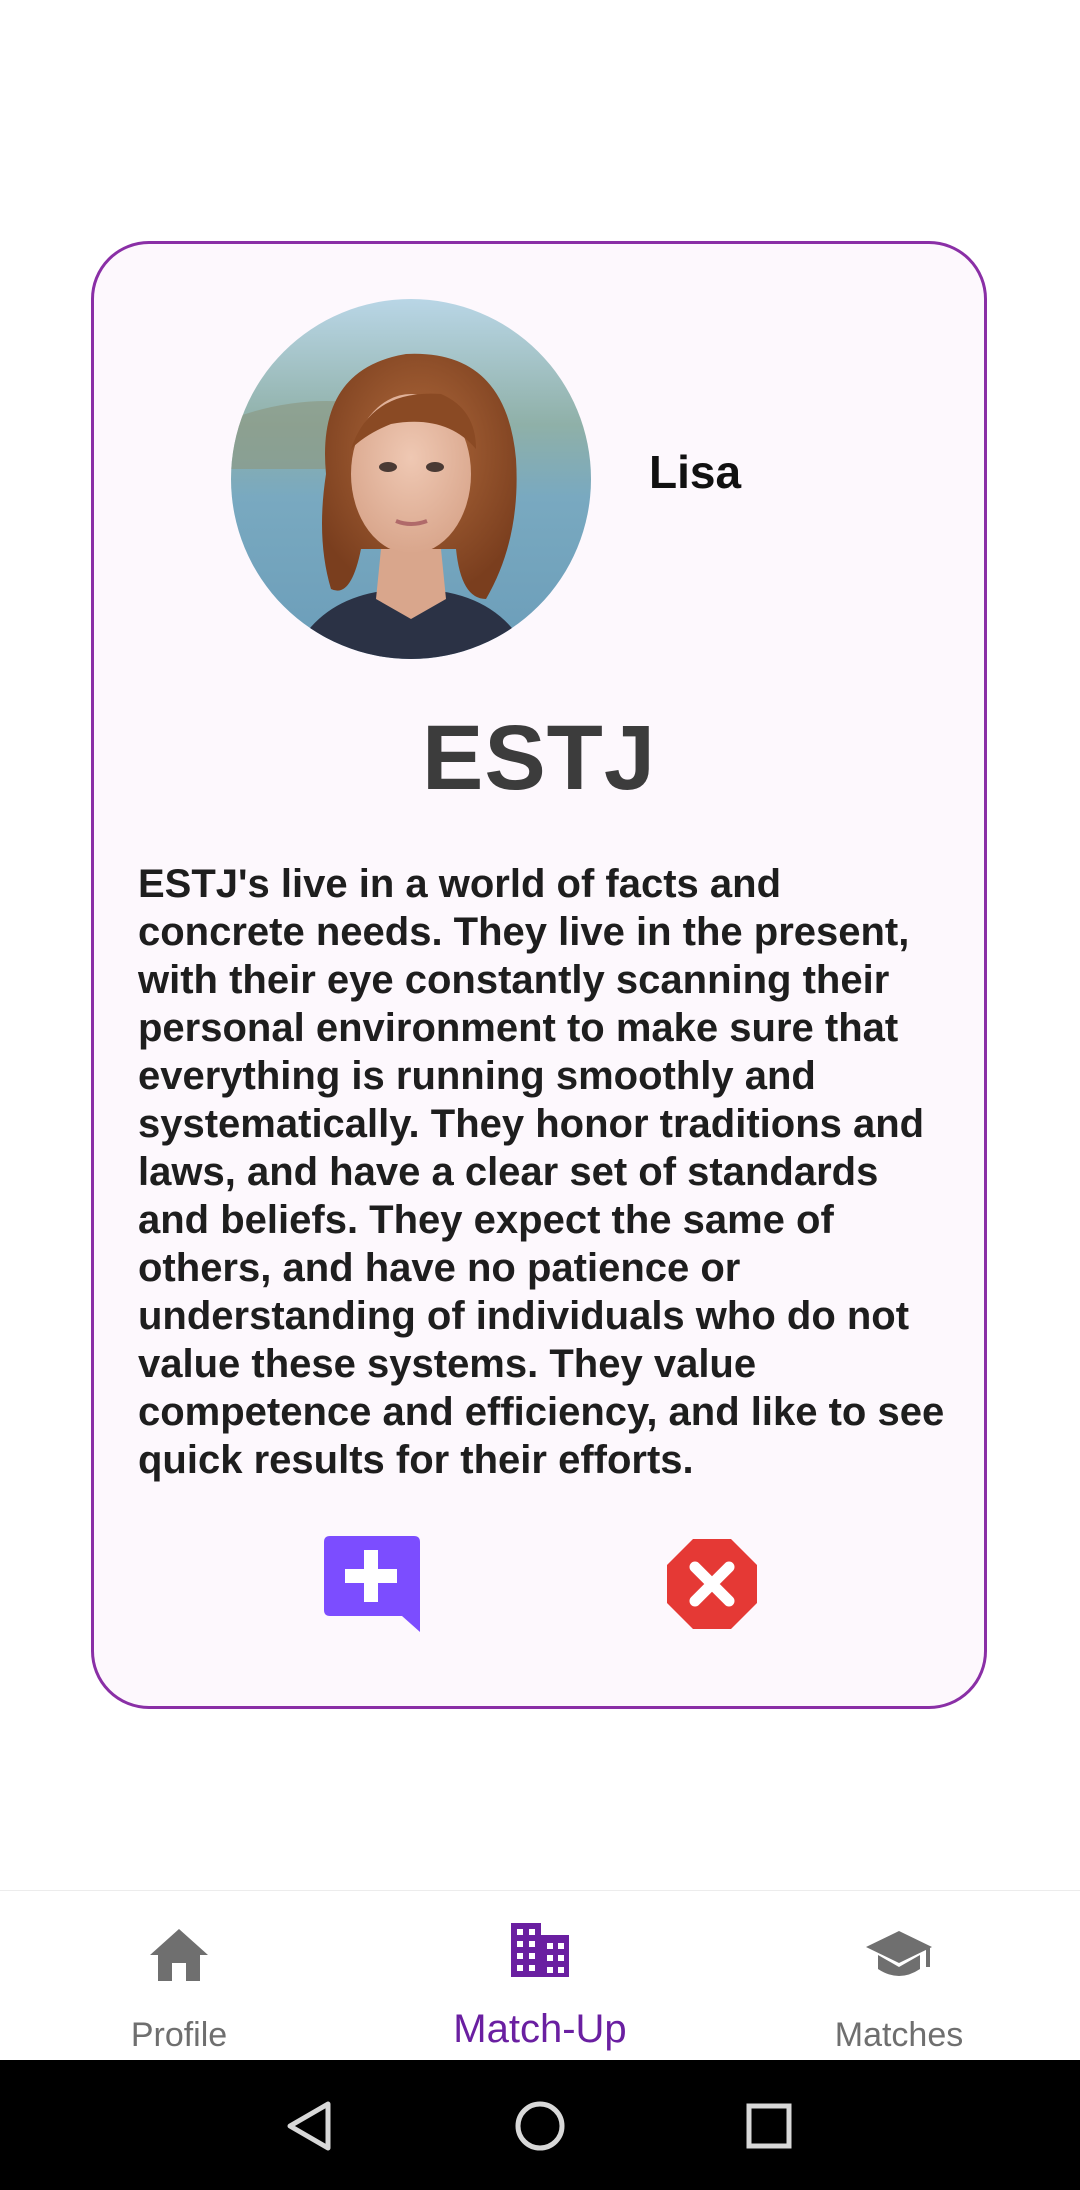  Describe the element at coordinates (695, 472) in the screenshot. I see `profile-name: Lisa` at that location.